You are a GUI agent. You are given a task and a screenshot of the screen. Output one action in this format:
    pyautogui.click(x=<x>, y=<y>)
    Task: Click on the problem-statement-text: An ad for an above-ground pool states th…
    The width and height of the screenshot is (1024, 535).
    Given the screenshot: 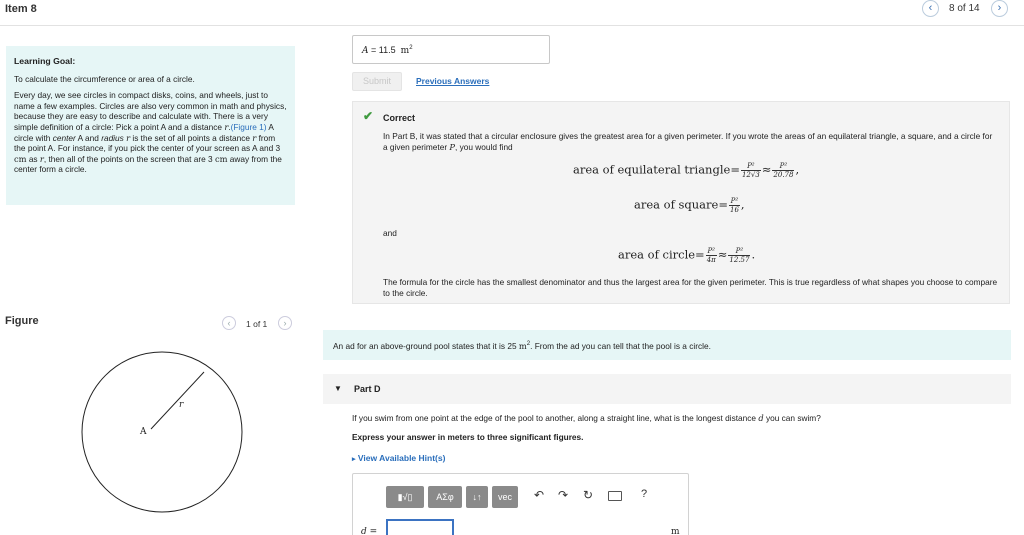 What is the action you would take?
    pyautogui.click(x=522, y=346)
    